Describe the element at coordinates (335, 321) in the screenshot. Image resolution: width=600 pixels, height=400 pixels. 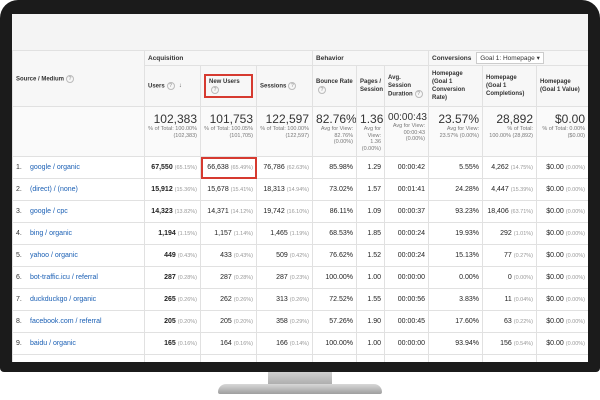
I see `bounce-cell: 57.26%` at that location.